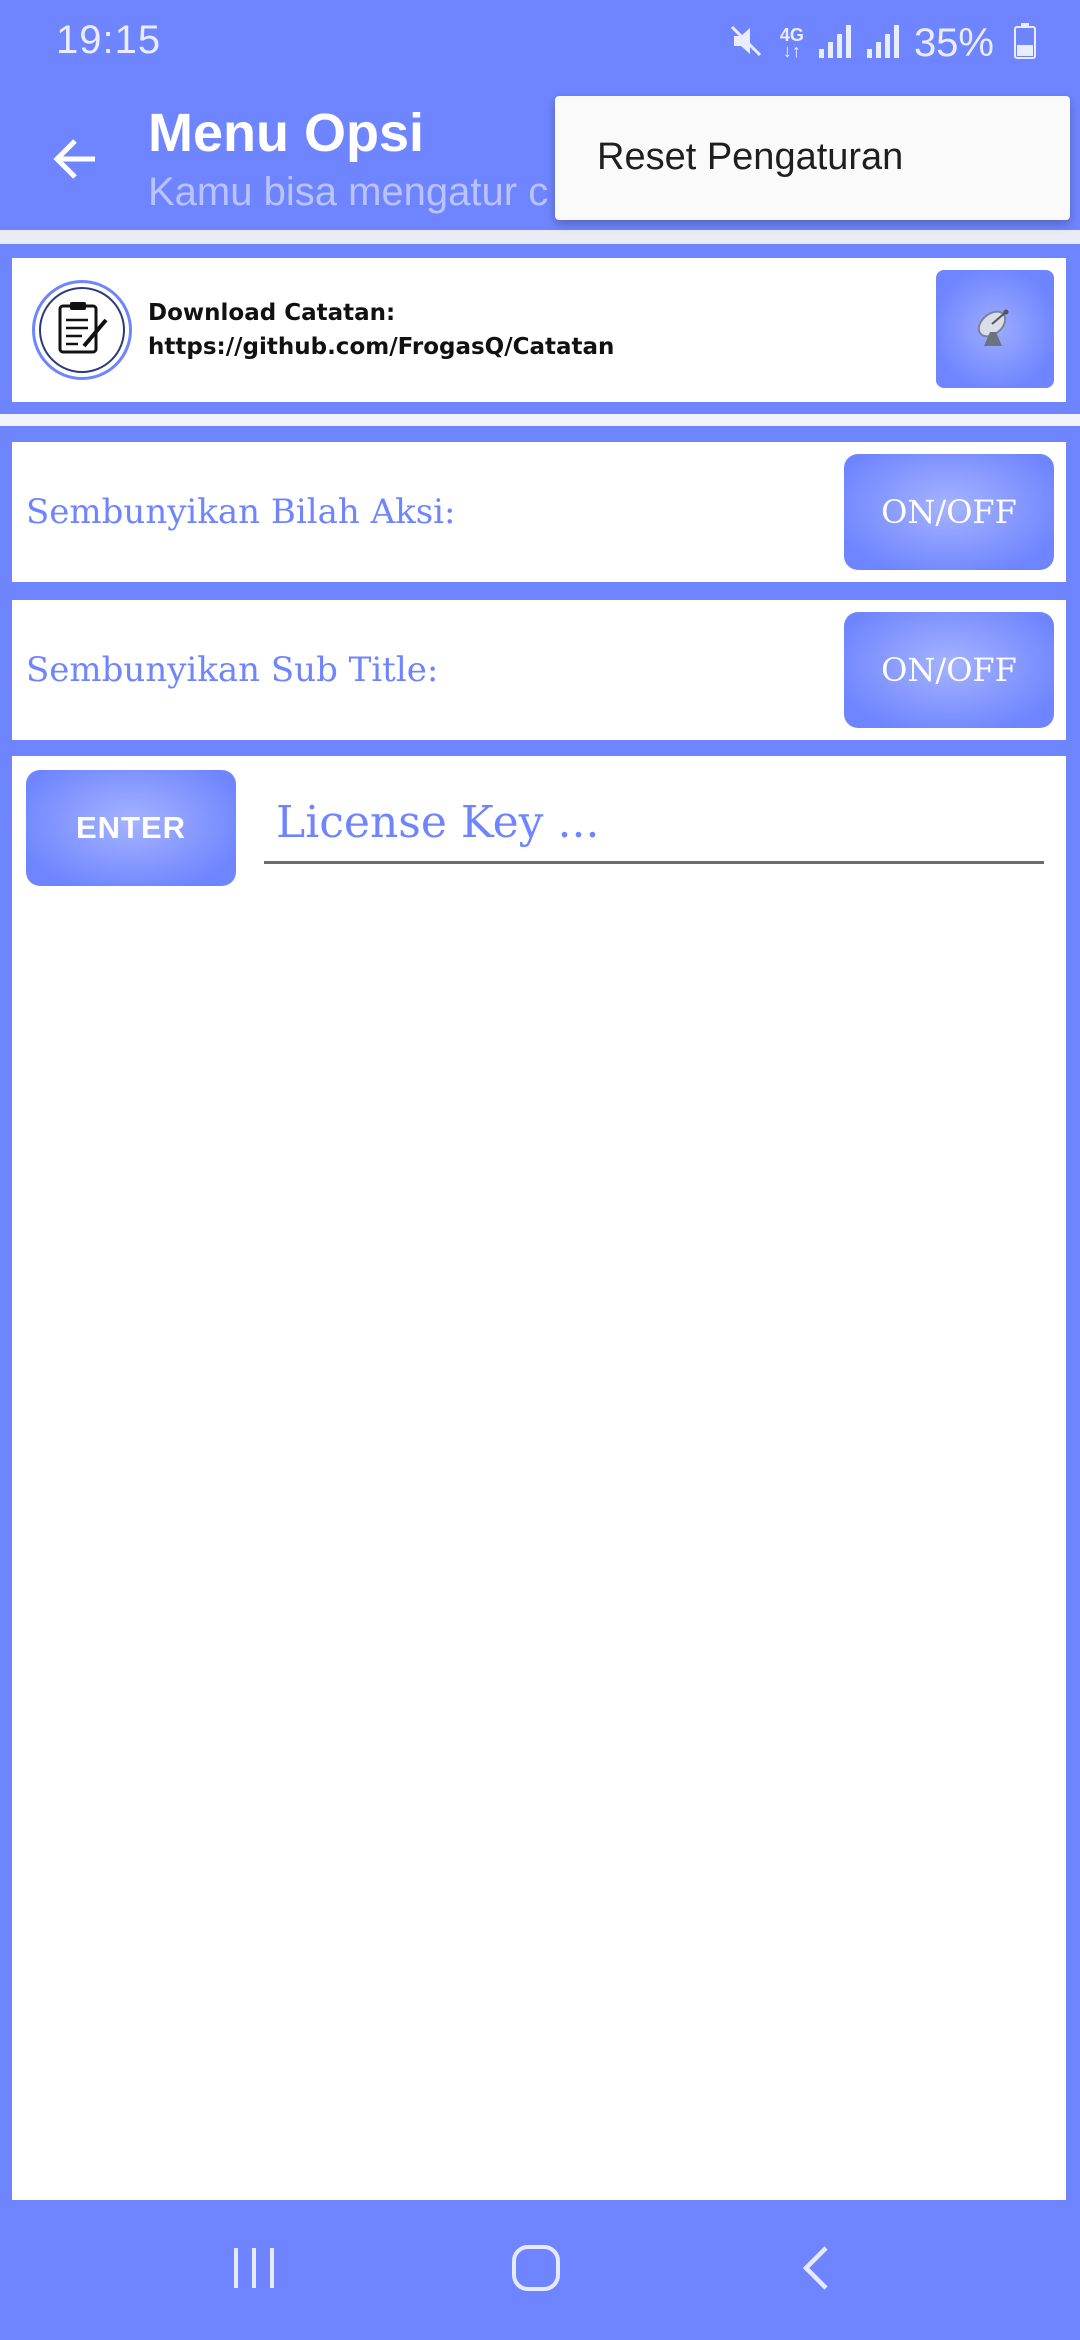  I want to click on status-icons: 4G ↓↑ 35%, so click(881, 43).